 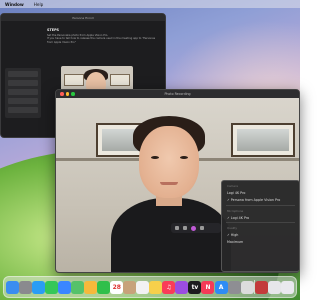 What do you see at coordinates (74, 80) in the screenshot?
I see `wall-art-left` at bounding box center [74, 80].